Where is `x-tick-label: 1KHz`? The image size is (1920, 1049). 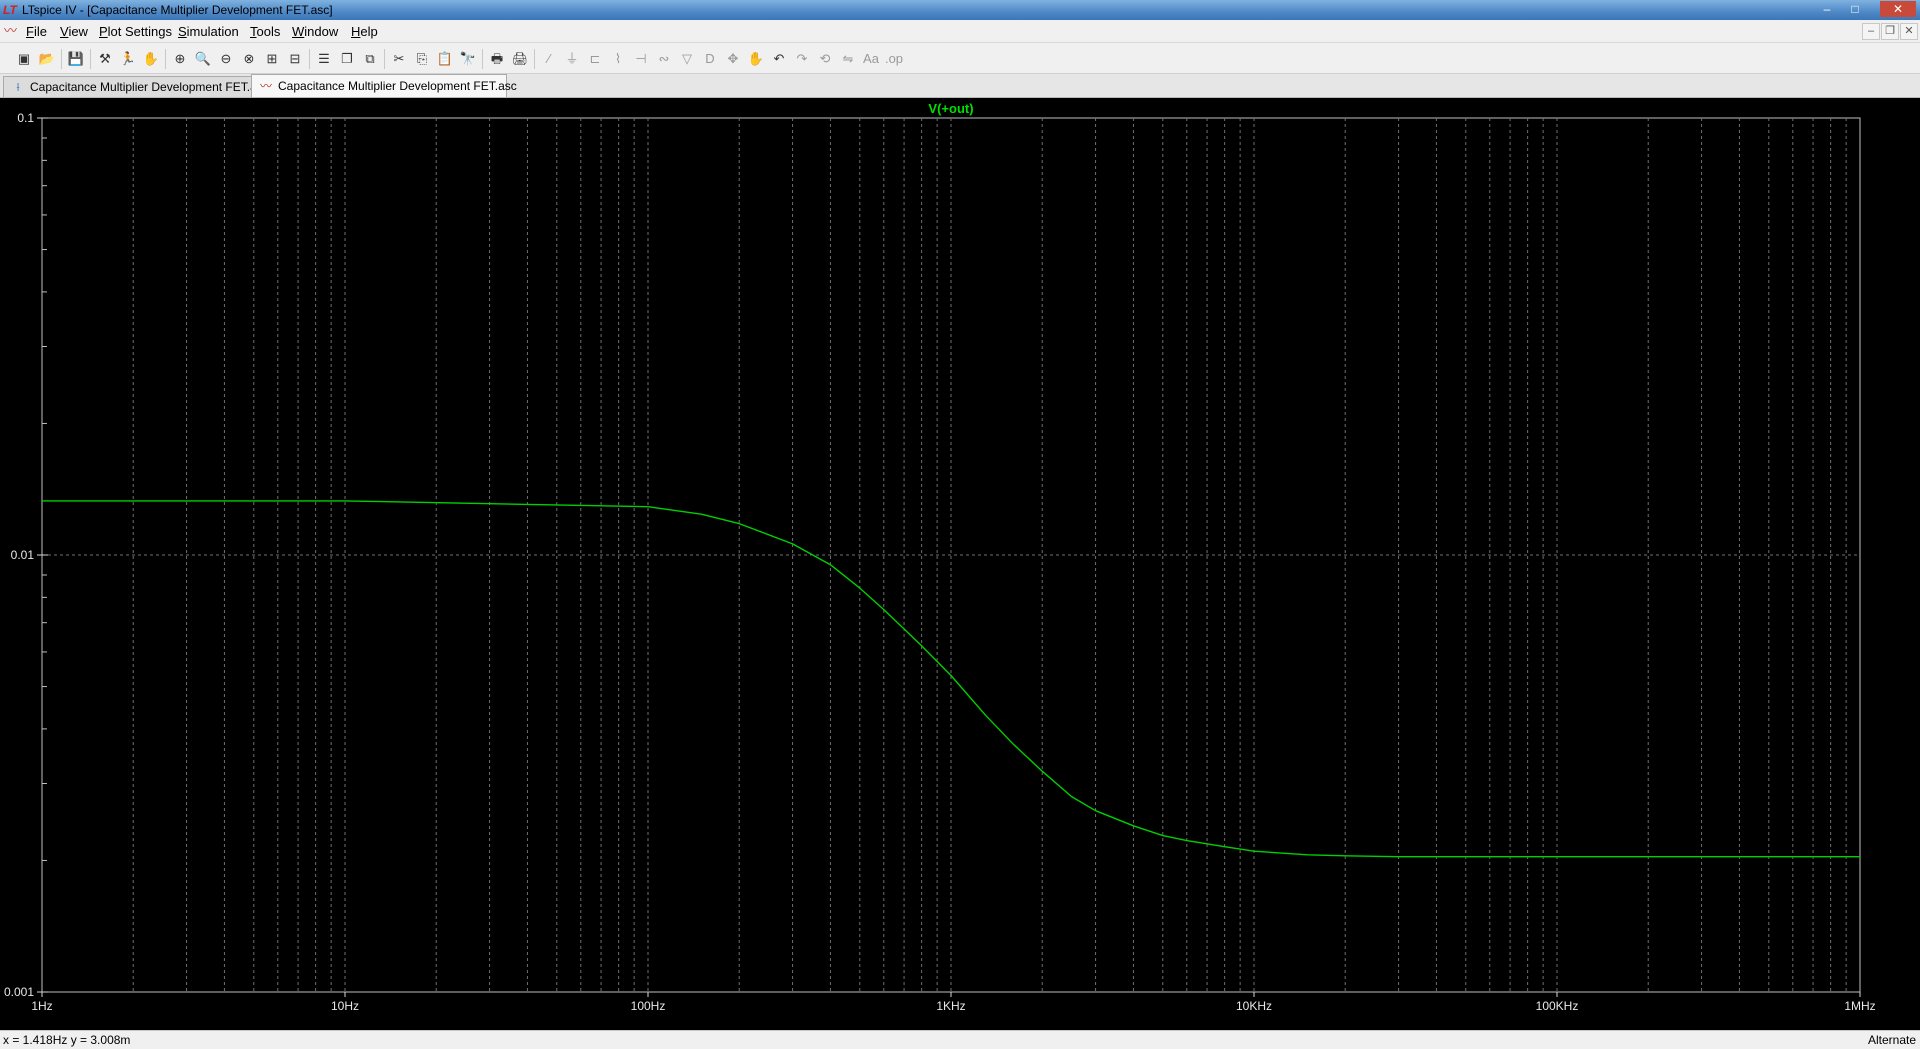 x-tick-label: 1KHz is located at coordinates (950, 1006).